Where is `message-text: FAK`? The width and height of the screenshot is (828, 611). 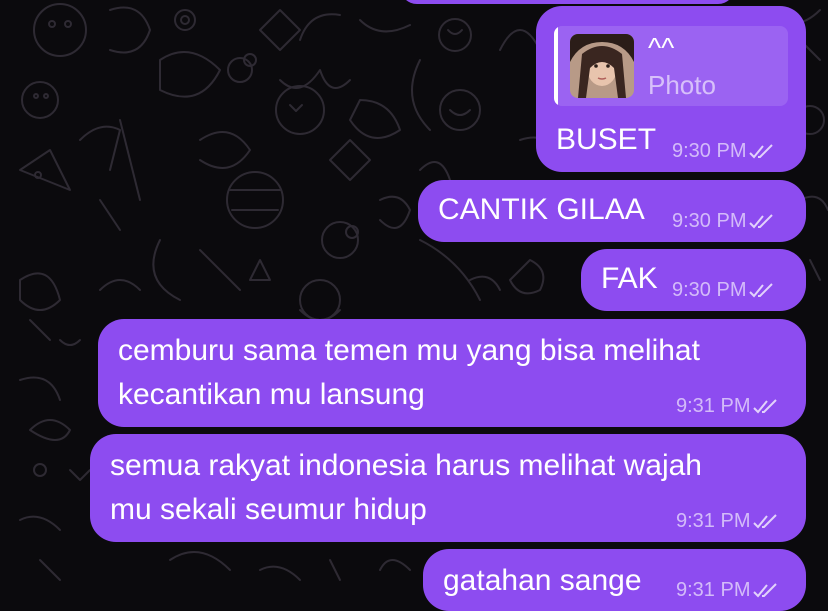
message-text: FAK is located at coordinates (629, 278).